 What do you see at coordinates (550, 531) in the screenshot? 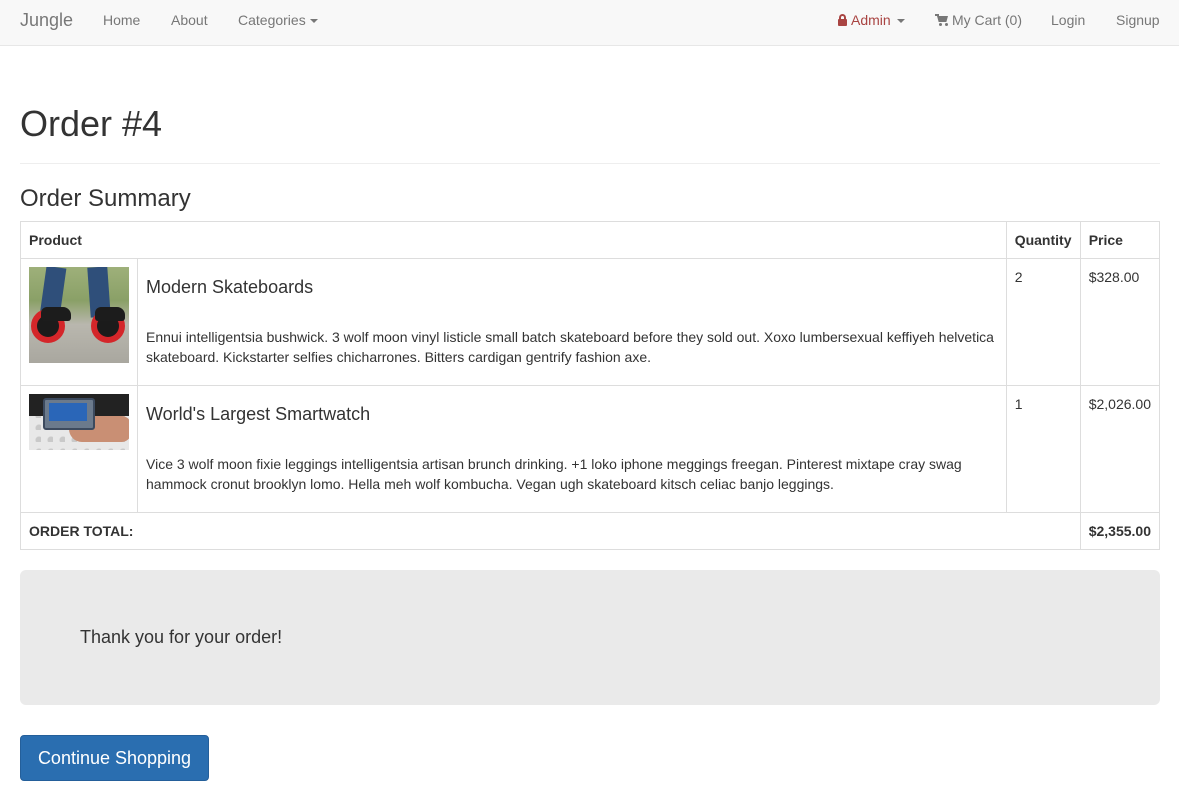
I see `order-total-label: ORDER TOTAL:` at bounding box center [550, 531].